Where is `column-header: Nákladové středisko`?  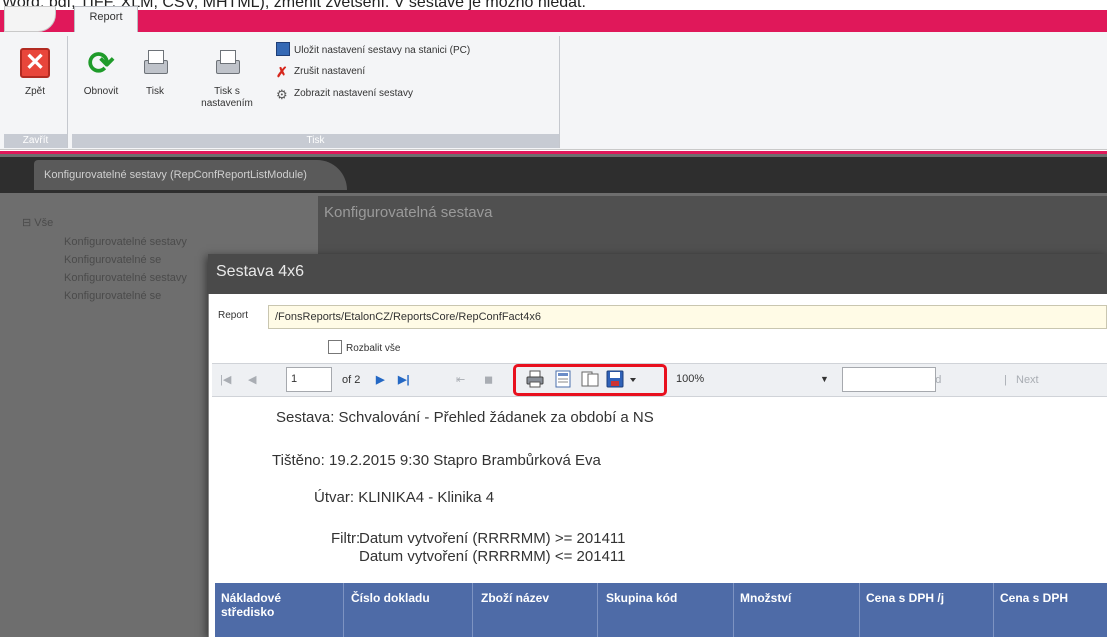
column-header: Nákladové středisko is located at coordinates (276, 605).